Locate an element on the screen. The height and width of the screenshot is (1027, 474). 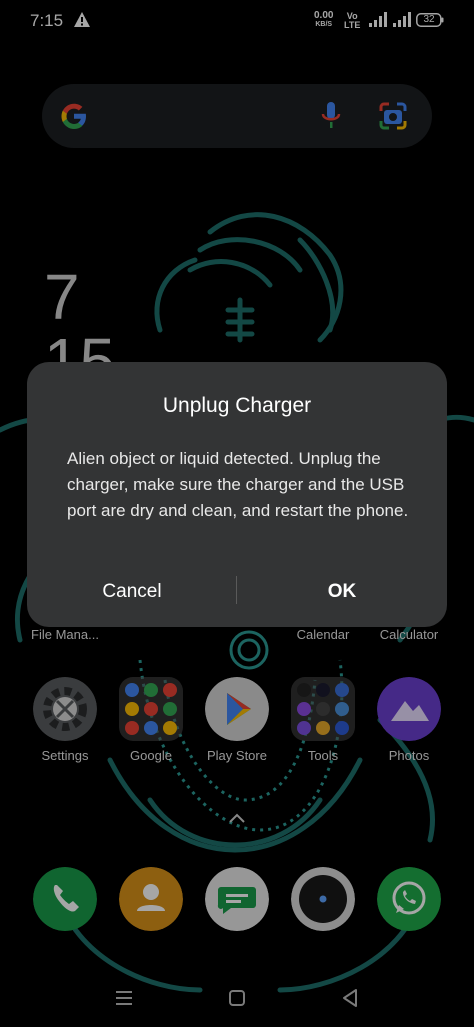
dialog-title: Unplug Charger is located at coordinates (237, 405).